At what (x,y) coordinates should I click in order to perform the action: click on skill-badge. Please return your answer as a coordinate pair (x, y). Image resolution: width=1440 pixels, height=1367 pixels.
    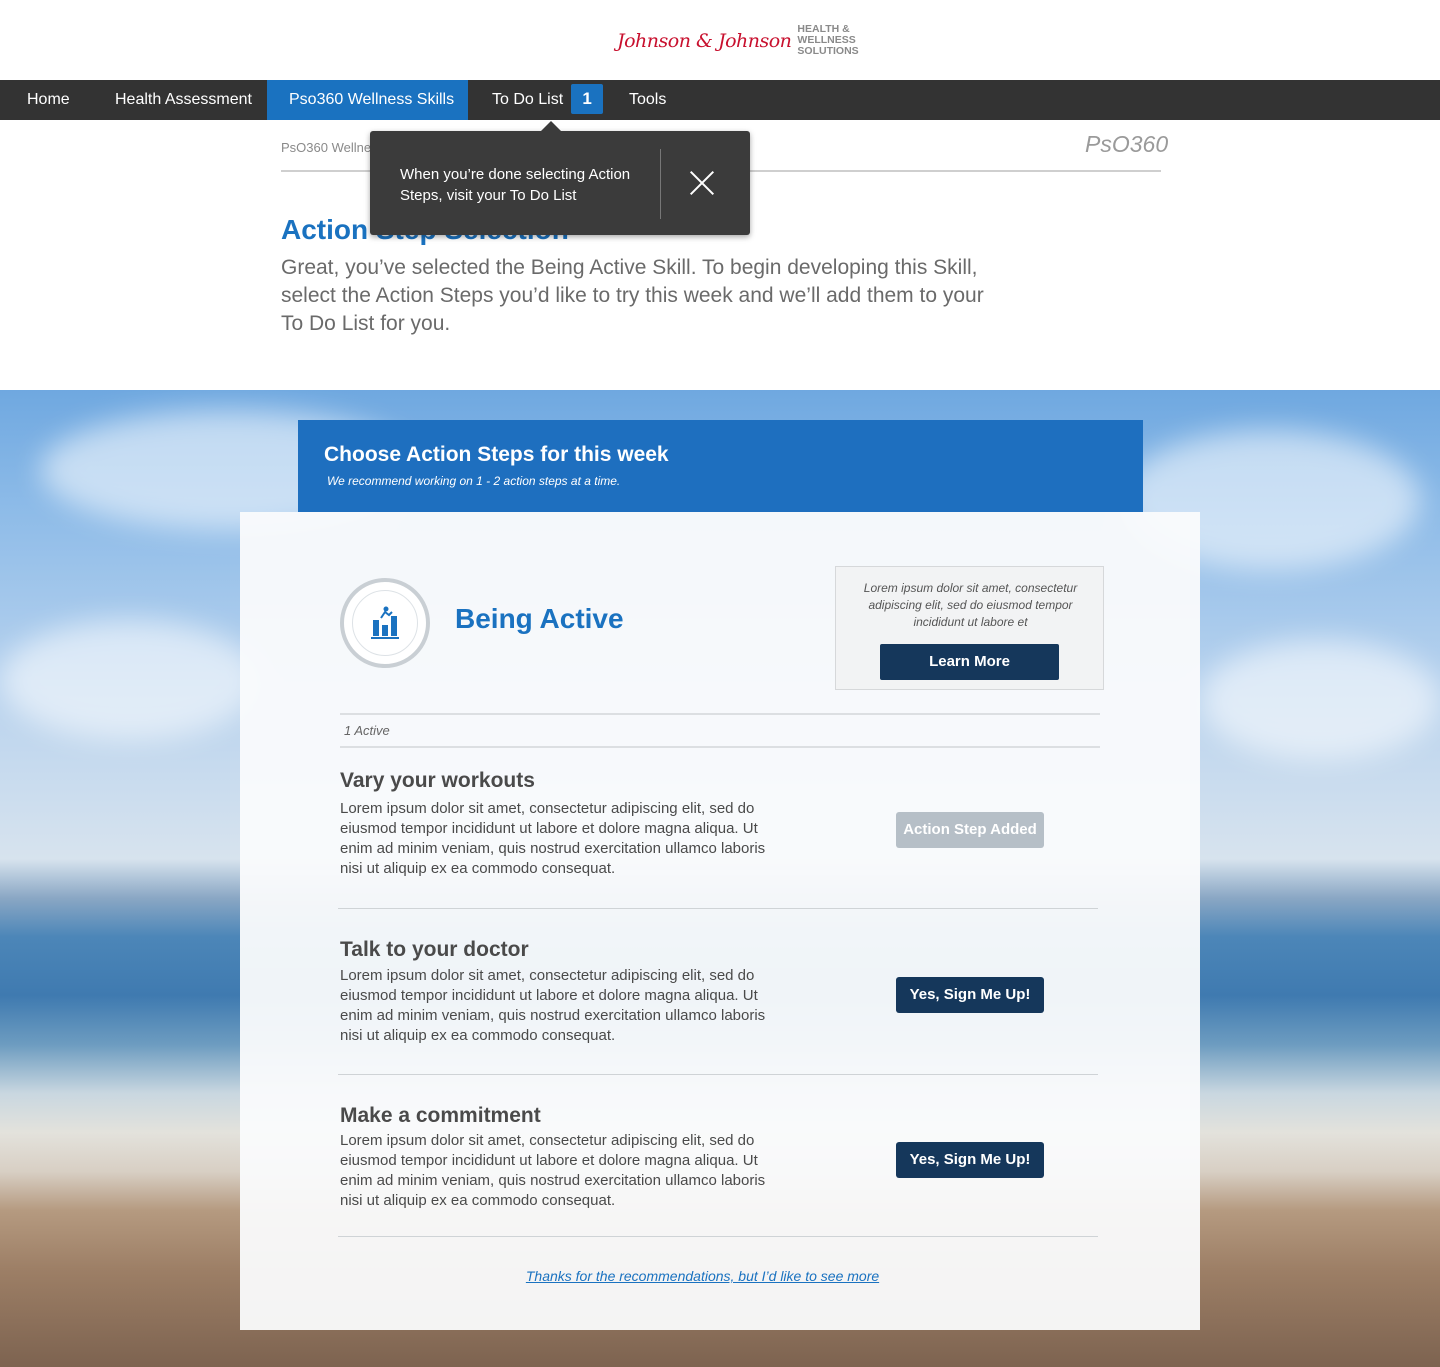
    Looking at the image, I should click on (385, 623).